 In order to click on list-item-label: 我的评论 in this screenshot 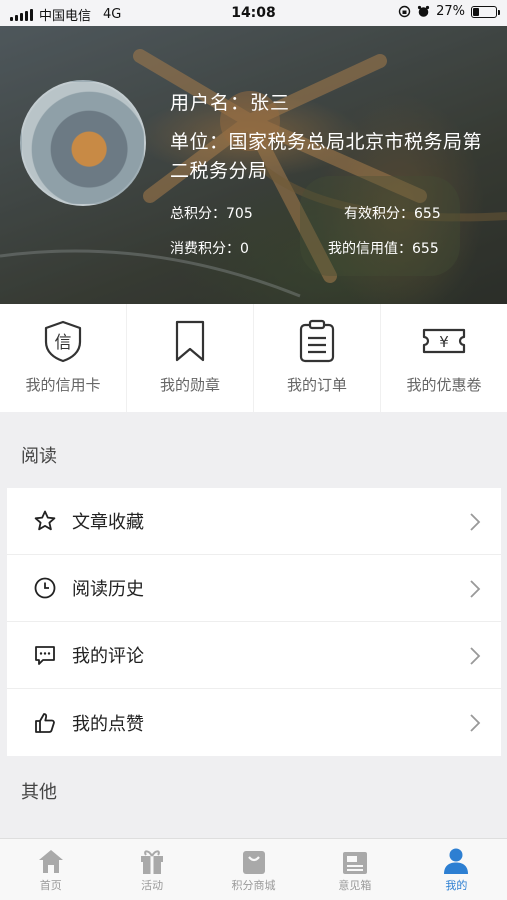, I will do `click(108, 656)`.